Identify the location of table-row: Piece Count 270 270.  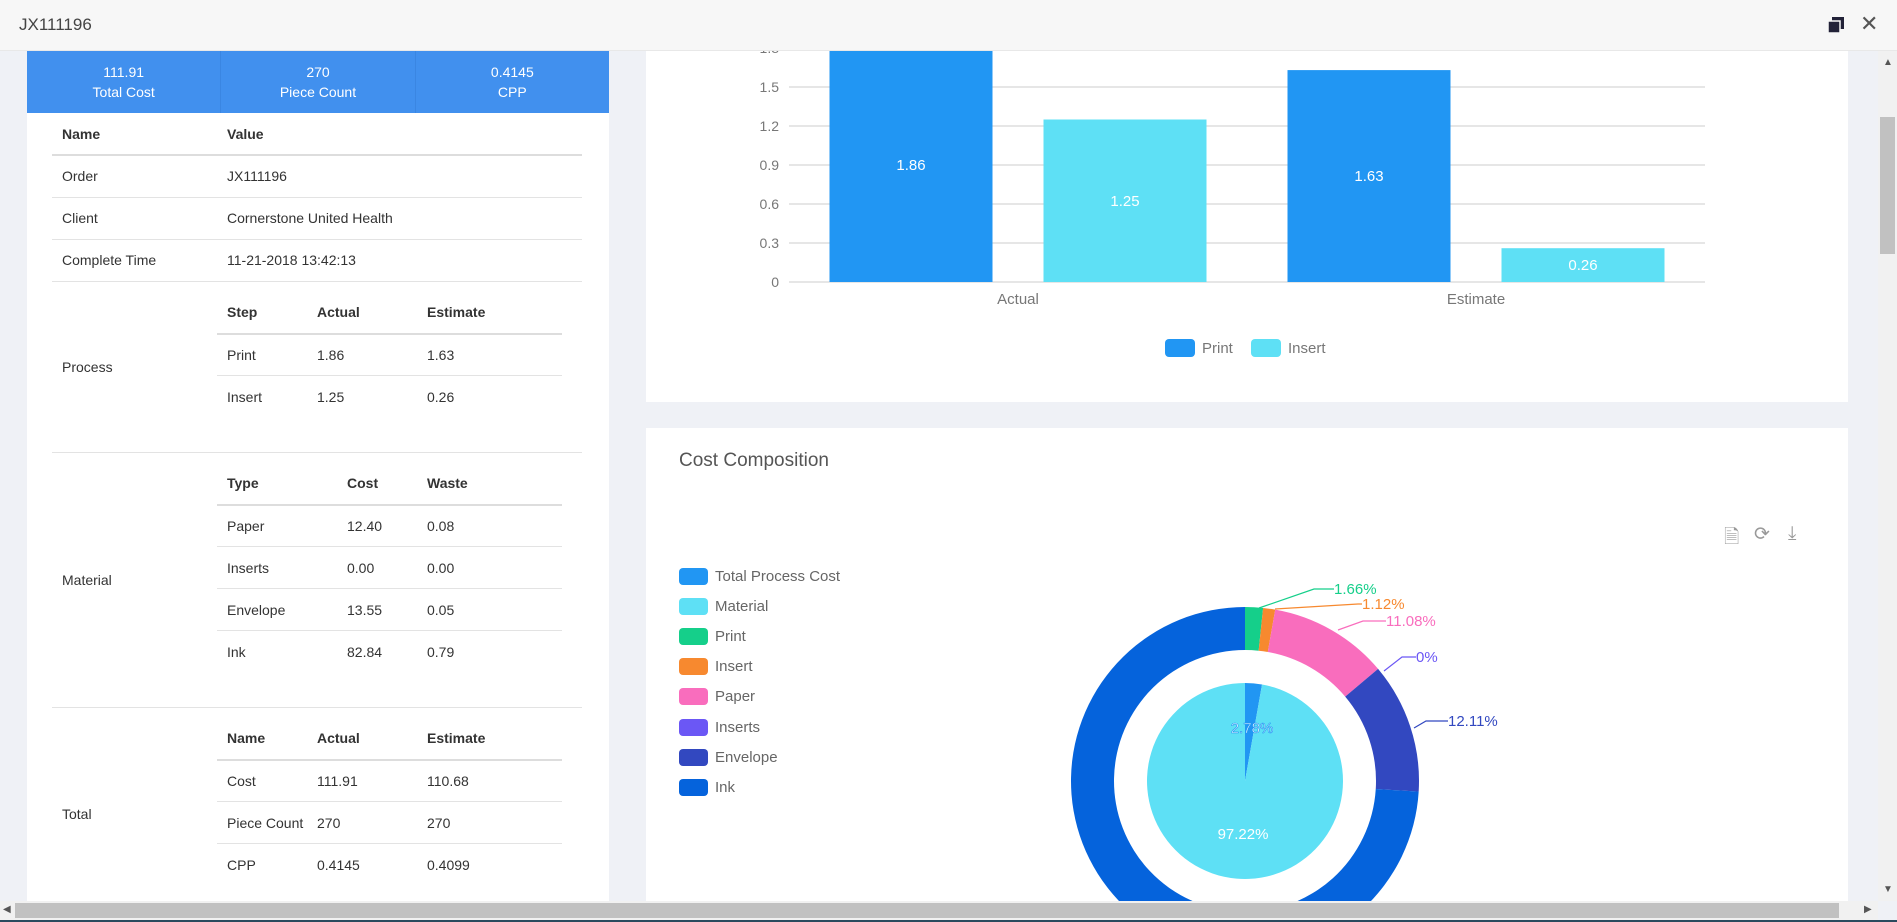
(389, 822).